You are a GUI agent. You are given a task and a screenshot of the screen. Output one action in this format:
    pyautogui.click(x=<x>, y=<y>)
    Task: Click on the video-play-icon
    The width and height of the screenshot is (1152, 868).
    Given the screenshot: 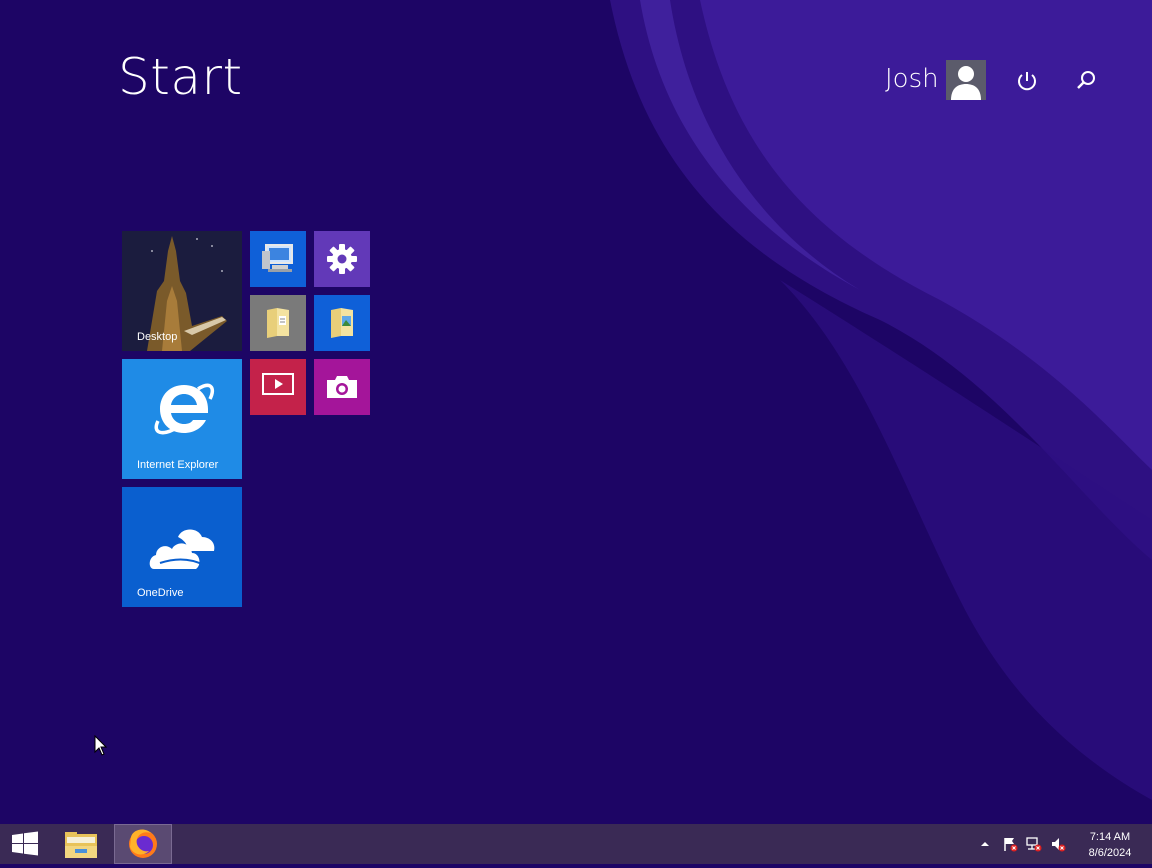 What is the action you would take?
    pyautogui.click(x=278, y=384)
    